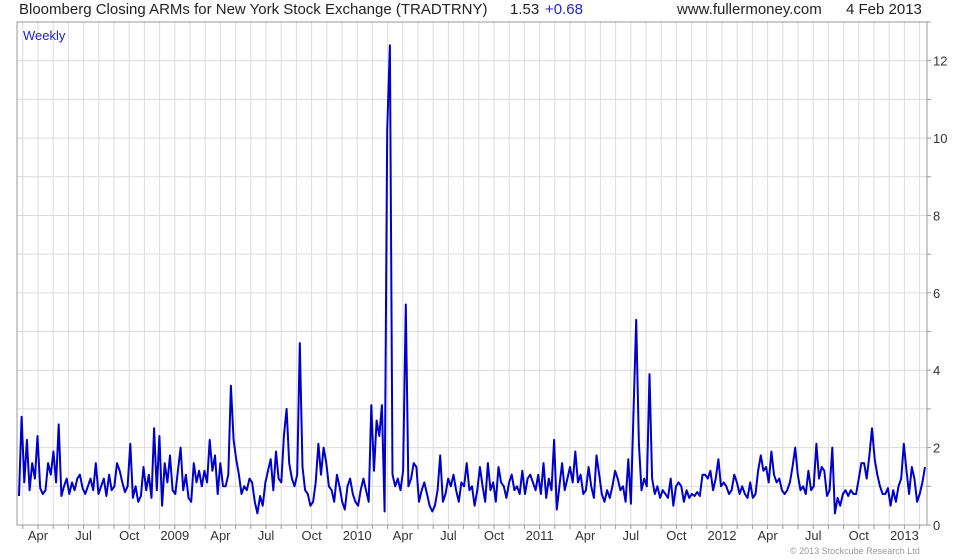 This screenshot has height=560, width=980. What do you see at coordinates (936, 370) in the screenshot?
I see `y-tick-label: 4` at bounding box center [936, 370].